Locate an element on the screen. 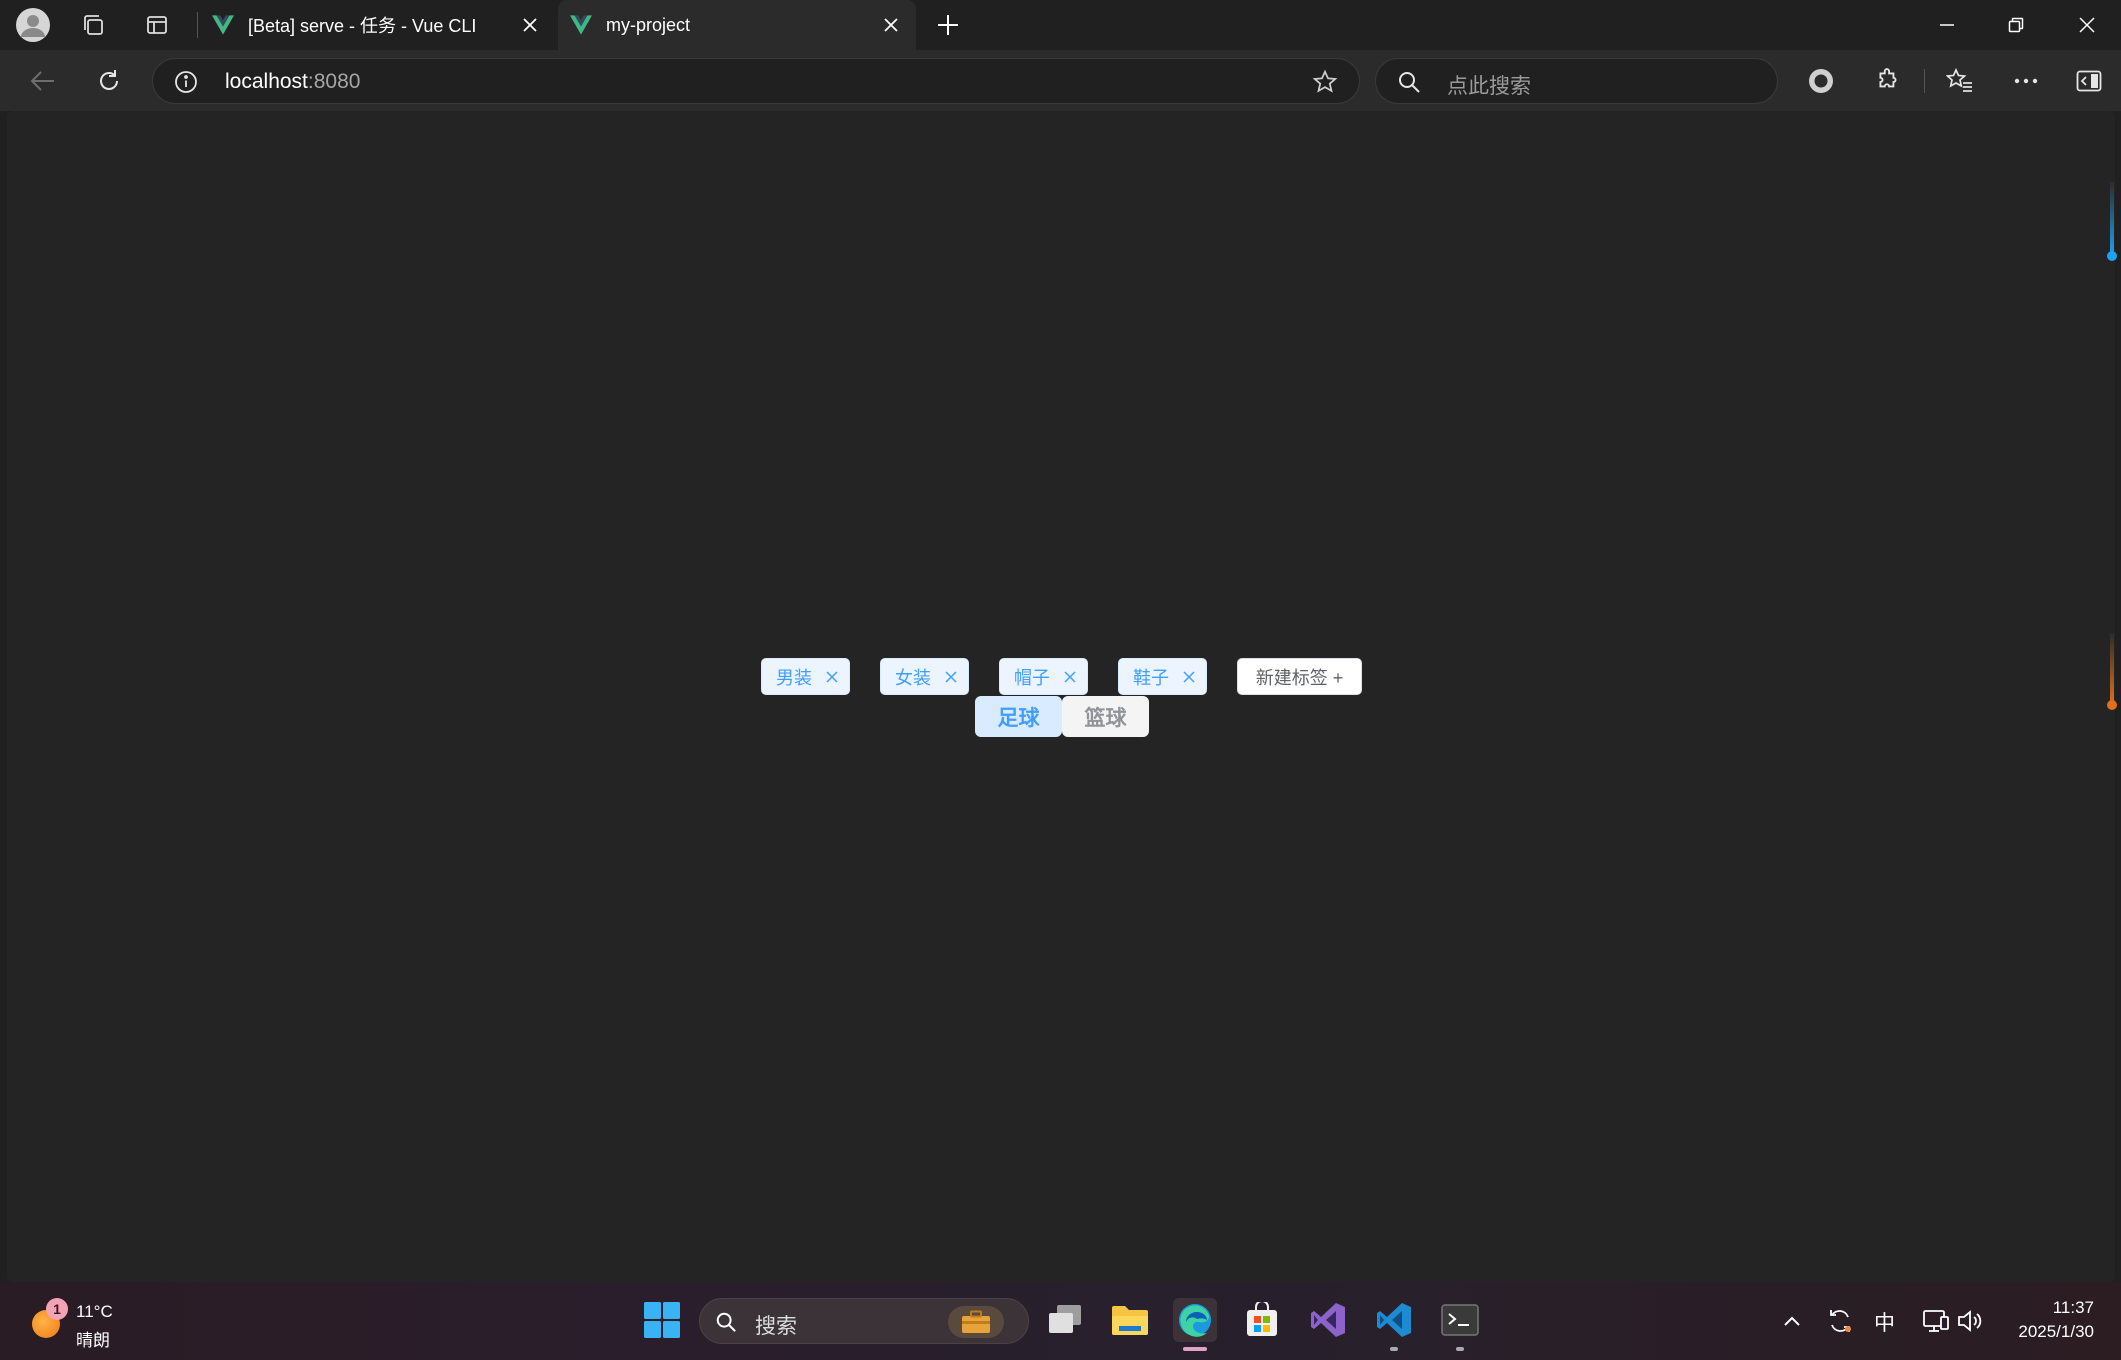  favorite-star-icon is located at coordinates (1325, 82).